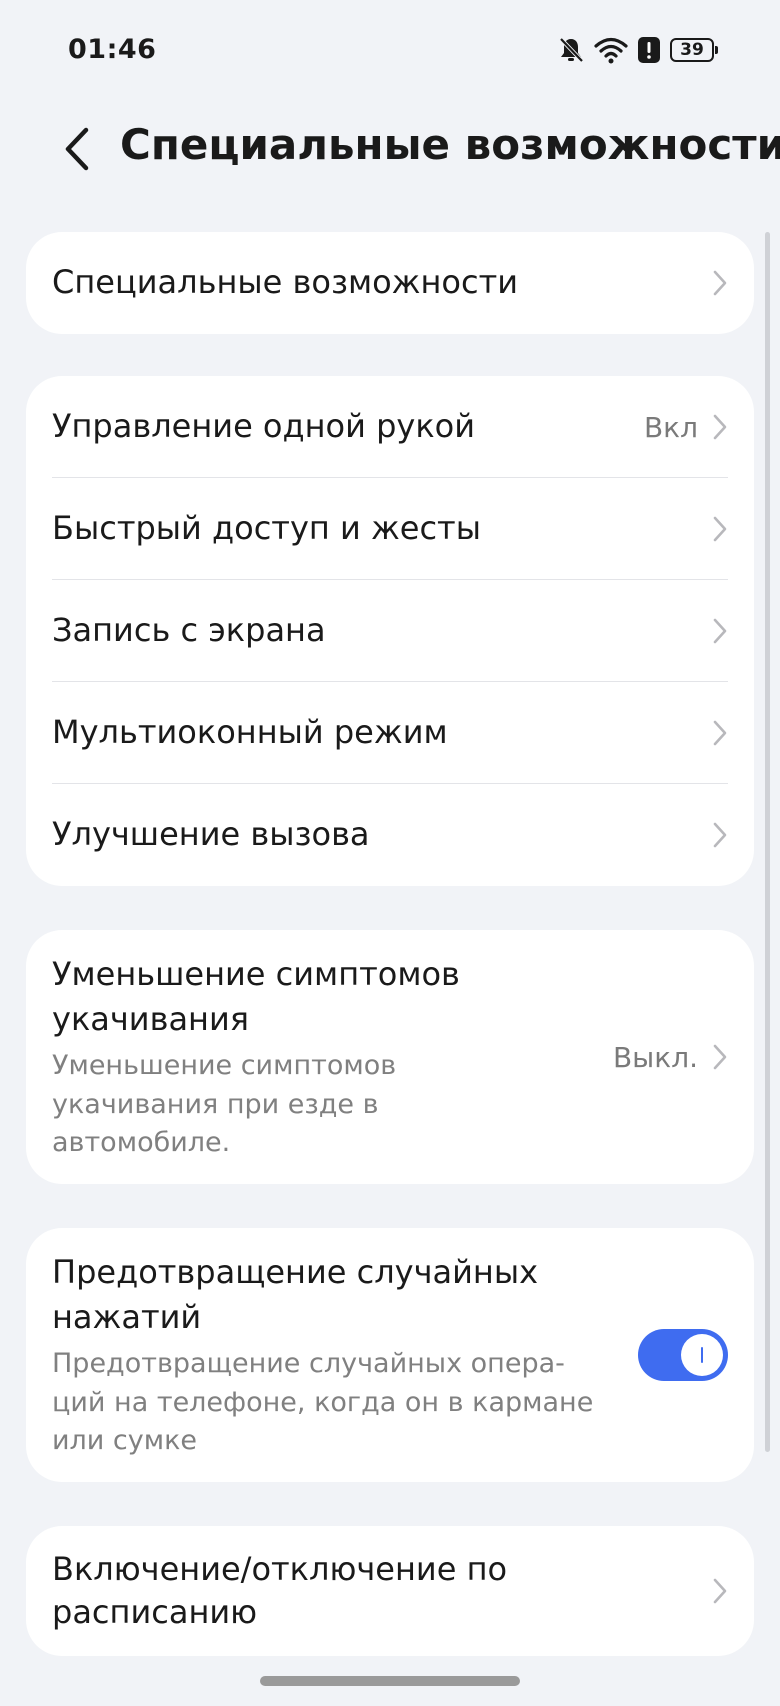 The width and height of the screenshot is (780, 1706). Describe the element at coordinates (211, 834) in the screenshot. I see `row-label: Улучшение вызова` at that location.